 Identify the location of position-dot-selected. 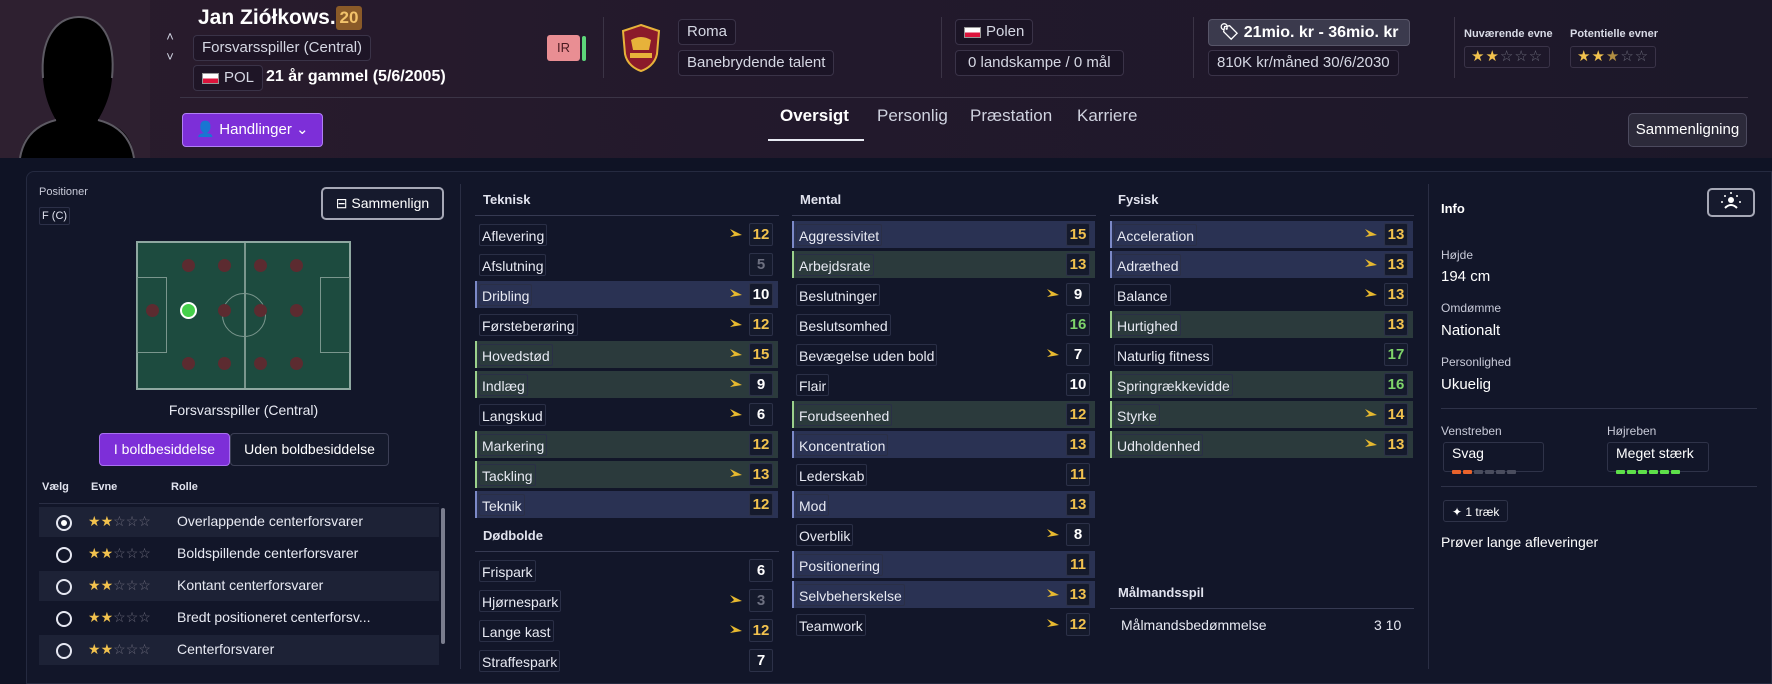
(188, 310).